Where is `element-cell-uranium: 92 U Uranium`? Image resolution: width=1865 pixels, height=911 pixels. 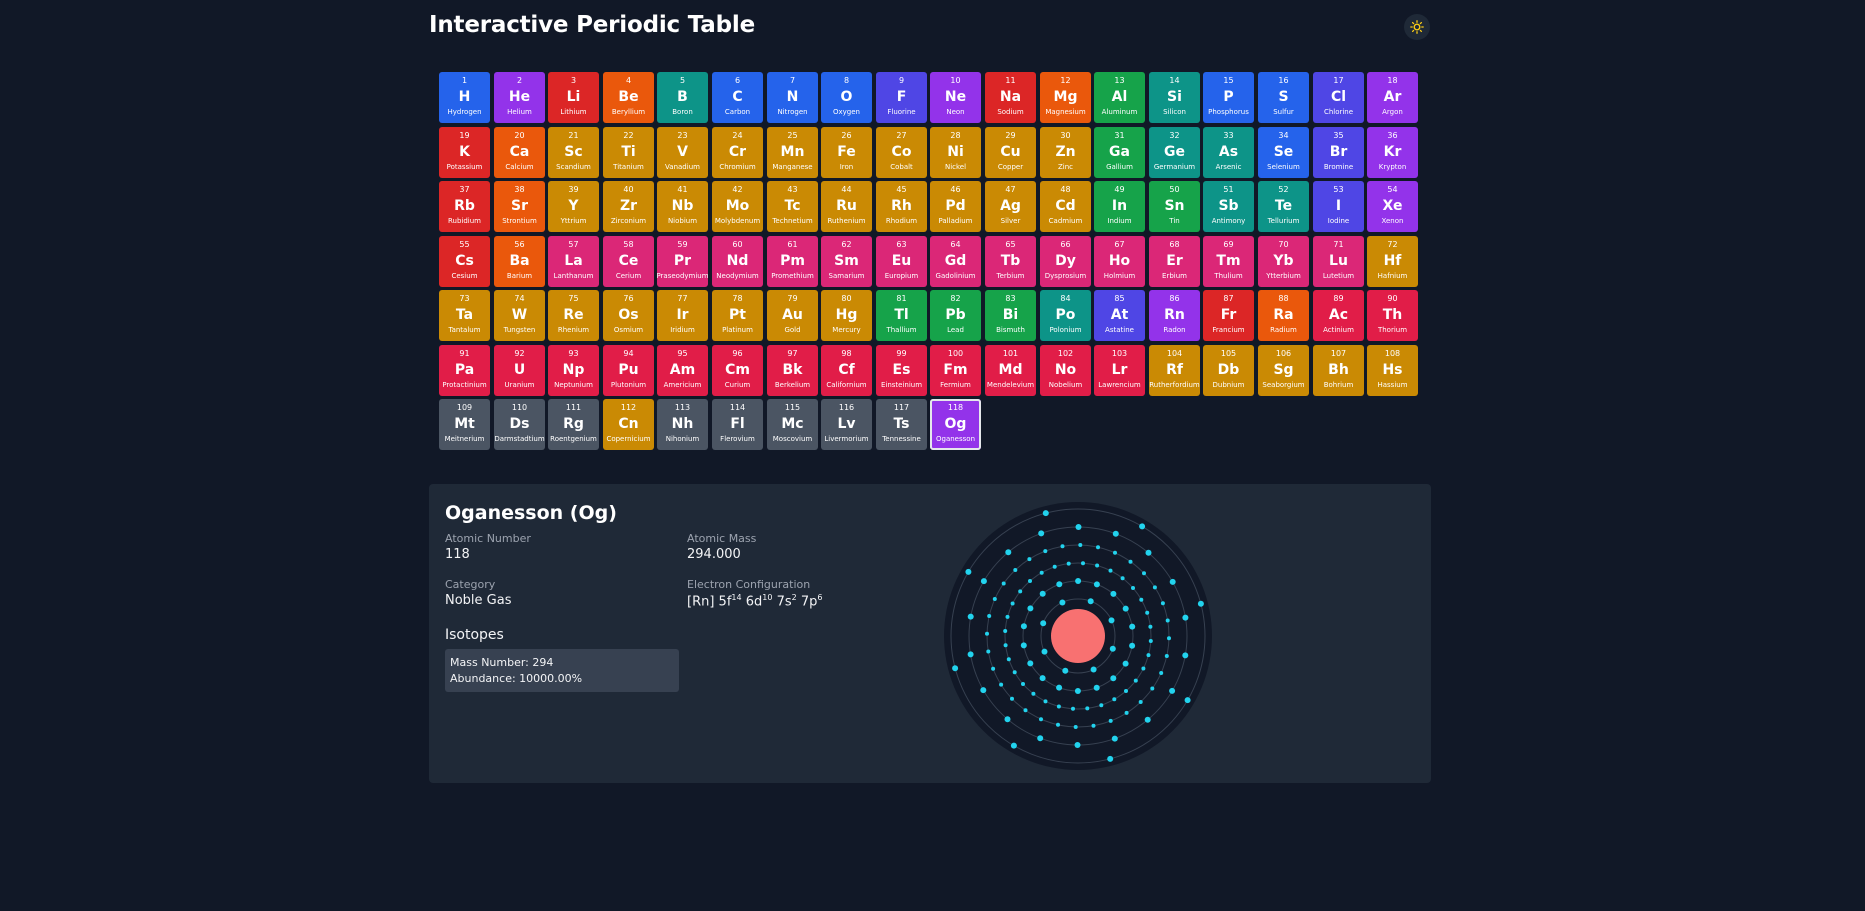 element-cell-uranium: 92 U Uranium is located at coordinates (519, 370).